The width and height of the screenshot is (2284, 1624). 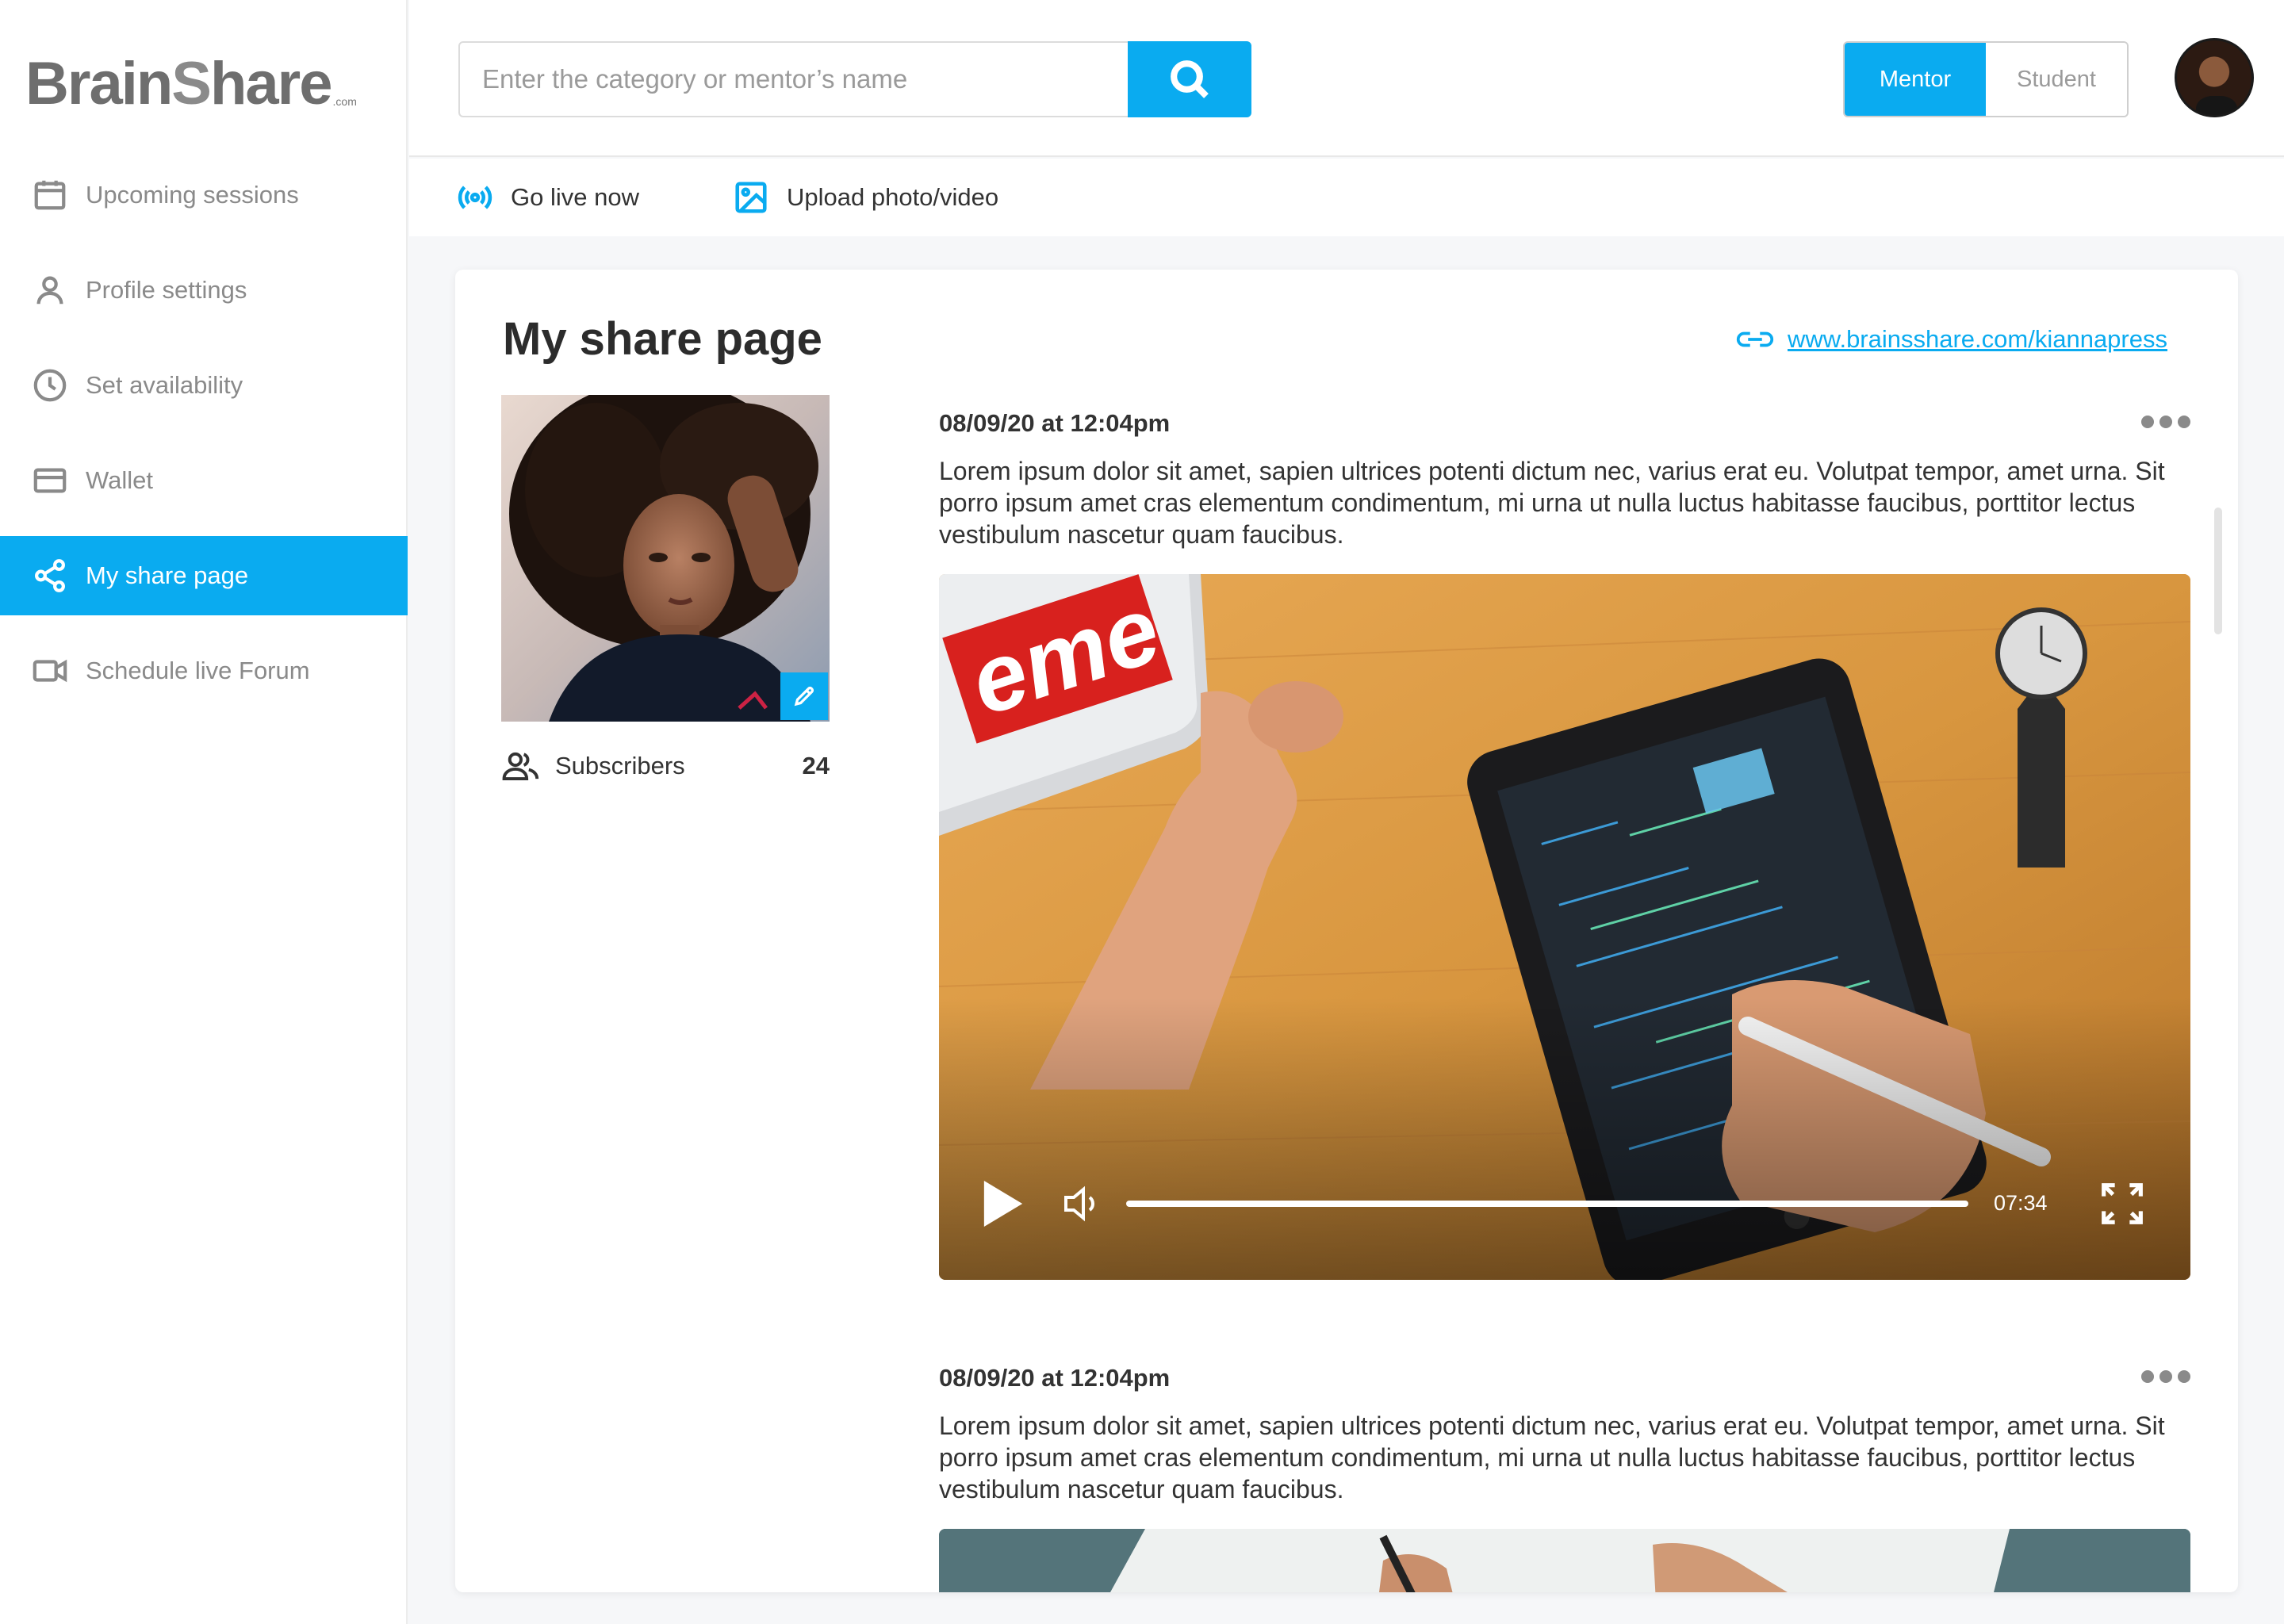 What do you see at coordinates (662, 339) in the screenshot?
I see `page-title: My share page` at bounding box center [662, 339].